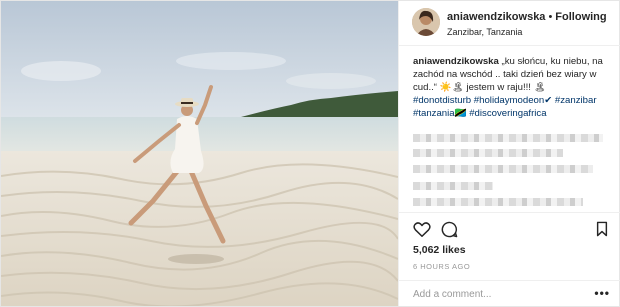  I want to click on likes-count: 5,062 likes, so click(439, 250).